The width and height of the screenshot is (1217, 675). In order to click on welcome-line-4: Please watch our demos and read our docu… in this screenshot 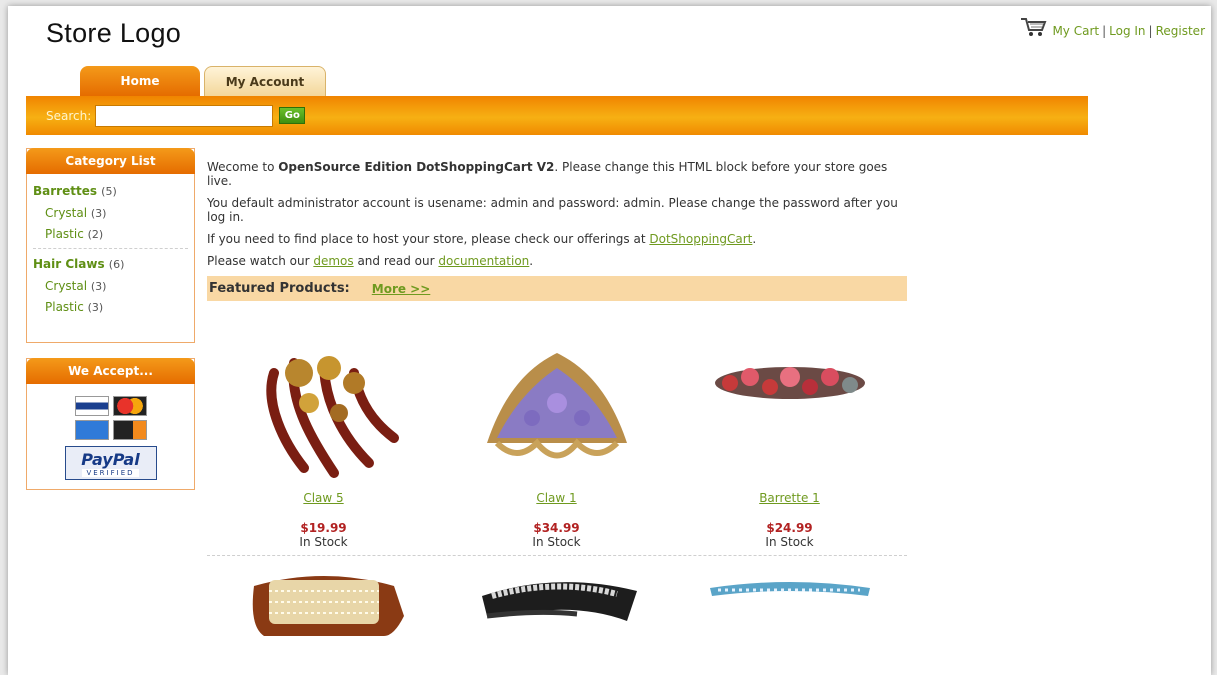, I will do `click(370, 261)`.